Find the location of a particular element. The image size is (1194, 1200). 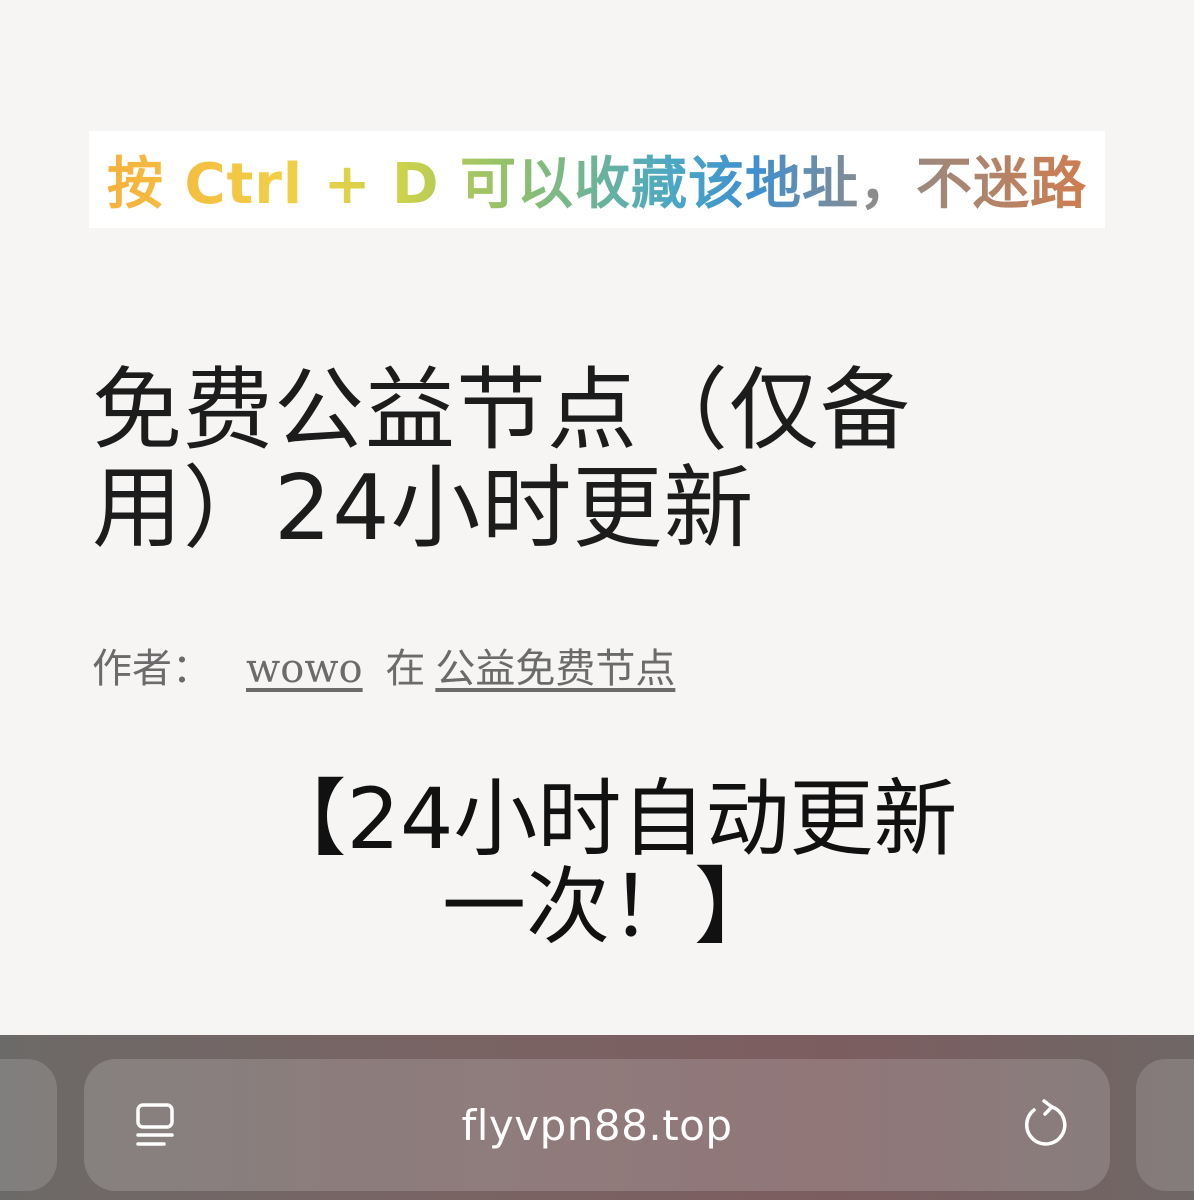

bookmark-hint-banner: 按 Ctrl + D 可以收藏该地址，不迷路 is located at coordinates (597, 179).